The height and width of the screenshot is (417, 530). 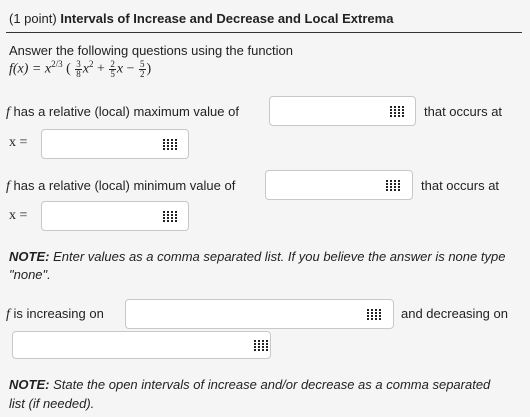 What do you see at coordinates (58, 313) in the screenshot?
I see `increasing-label: is increasing on` at bounding box center [58, 313].